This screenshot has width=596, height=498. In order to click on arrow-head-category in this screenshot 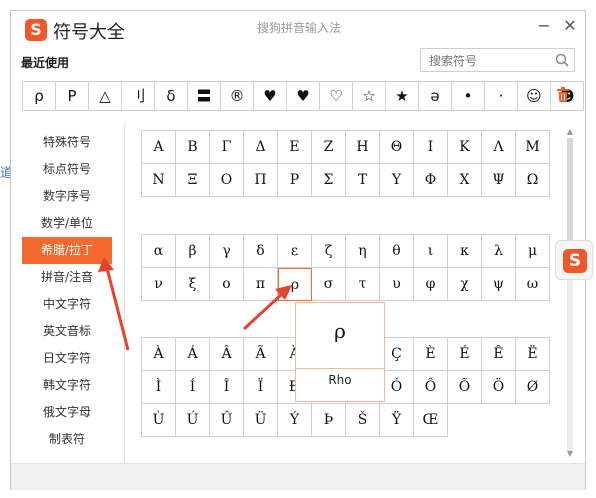, I will do `click(106, 264)`.